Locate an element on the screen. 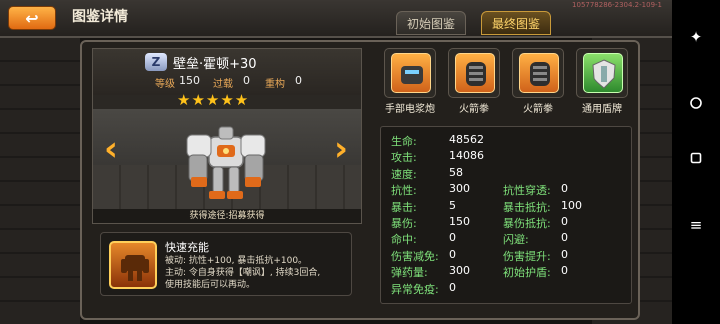 The width and height of the screenshot is (720, 324). attribute-value: 150 is located at coordinates (459, 221).